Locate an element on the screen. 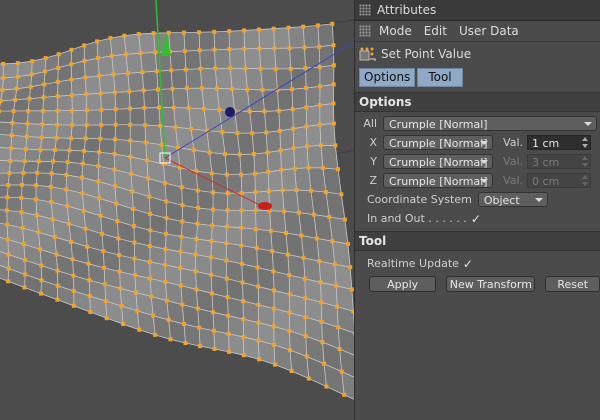 Image resolution: width=600 pixels, height=420 pixels. grip-icon is located at coordinates (365, 10).